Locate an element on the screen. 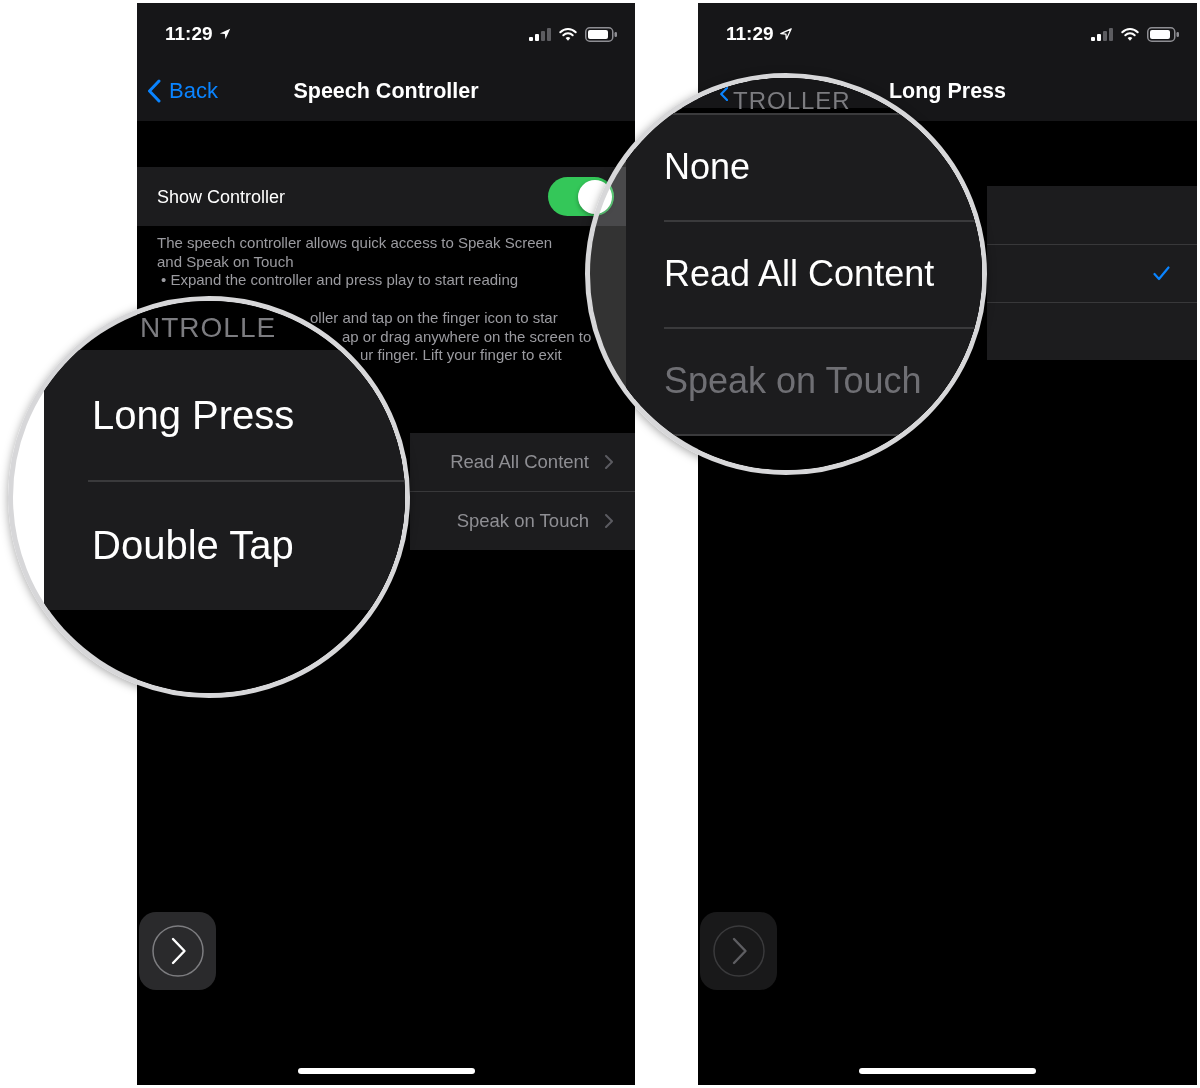 This screenshot has height=1088, width=1200. back-label: TROLLER is located at coordinates (792, 101).